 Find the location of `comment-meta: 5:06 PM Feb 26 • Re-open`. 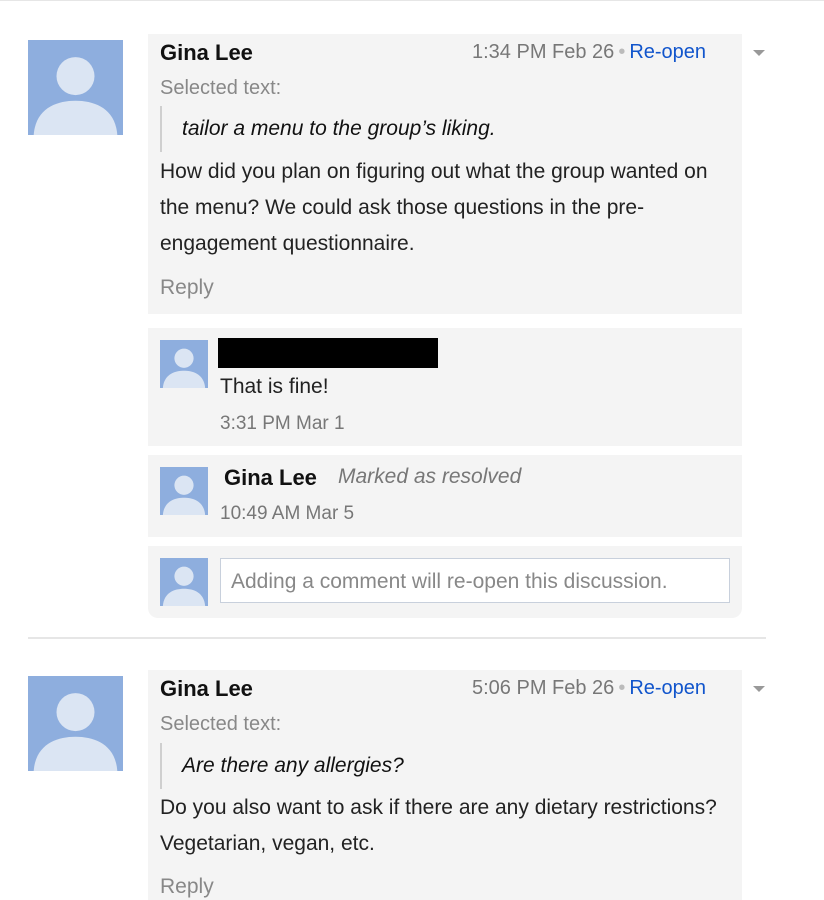

comment-meta: 5:06 PM Feb 26 • Re-open is located at coordinates (589, 688).